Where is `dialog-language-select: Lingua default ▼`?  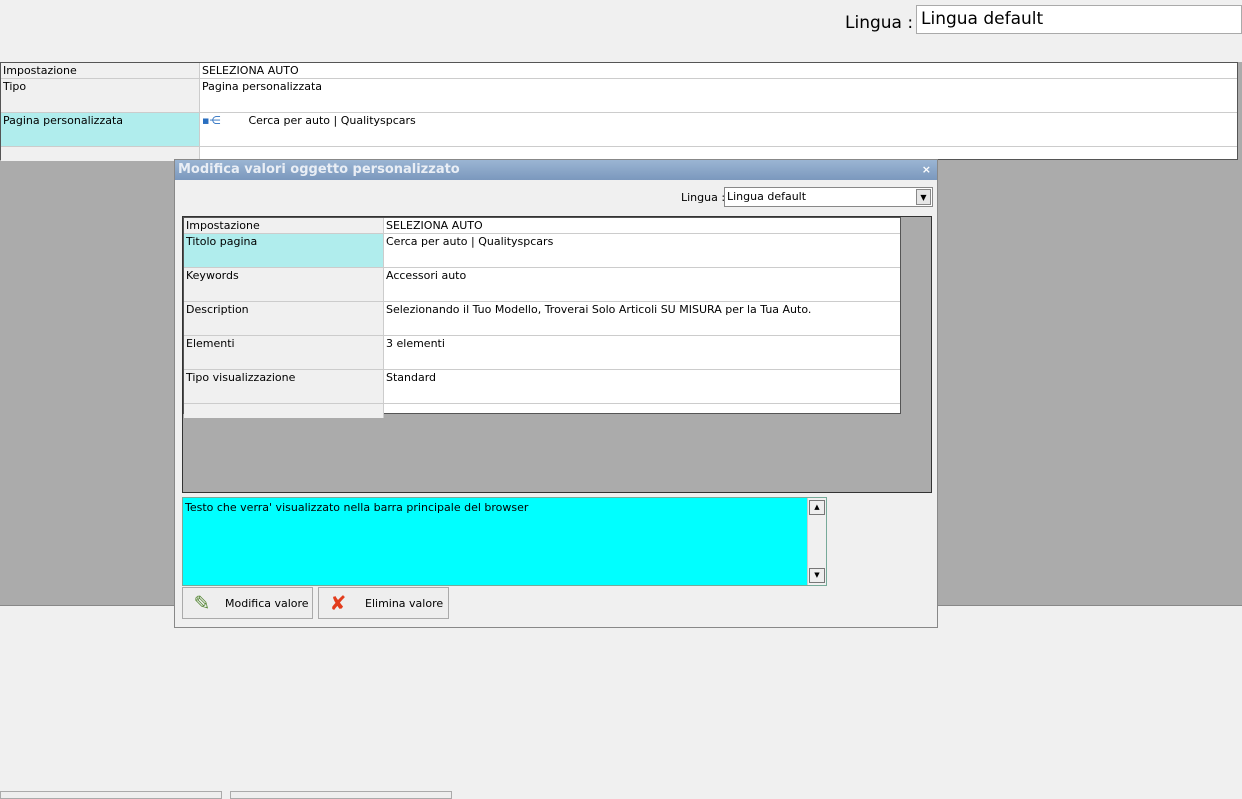
dialog-language-select: Lingua default ▼ is located at coordinates (828, 197).